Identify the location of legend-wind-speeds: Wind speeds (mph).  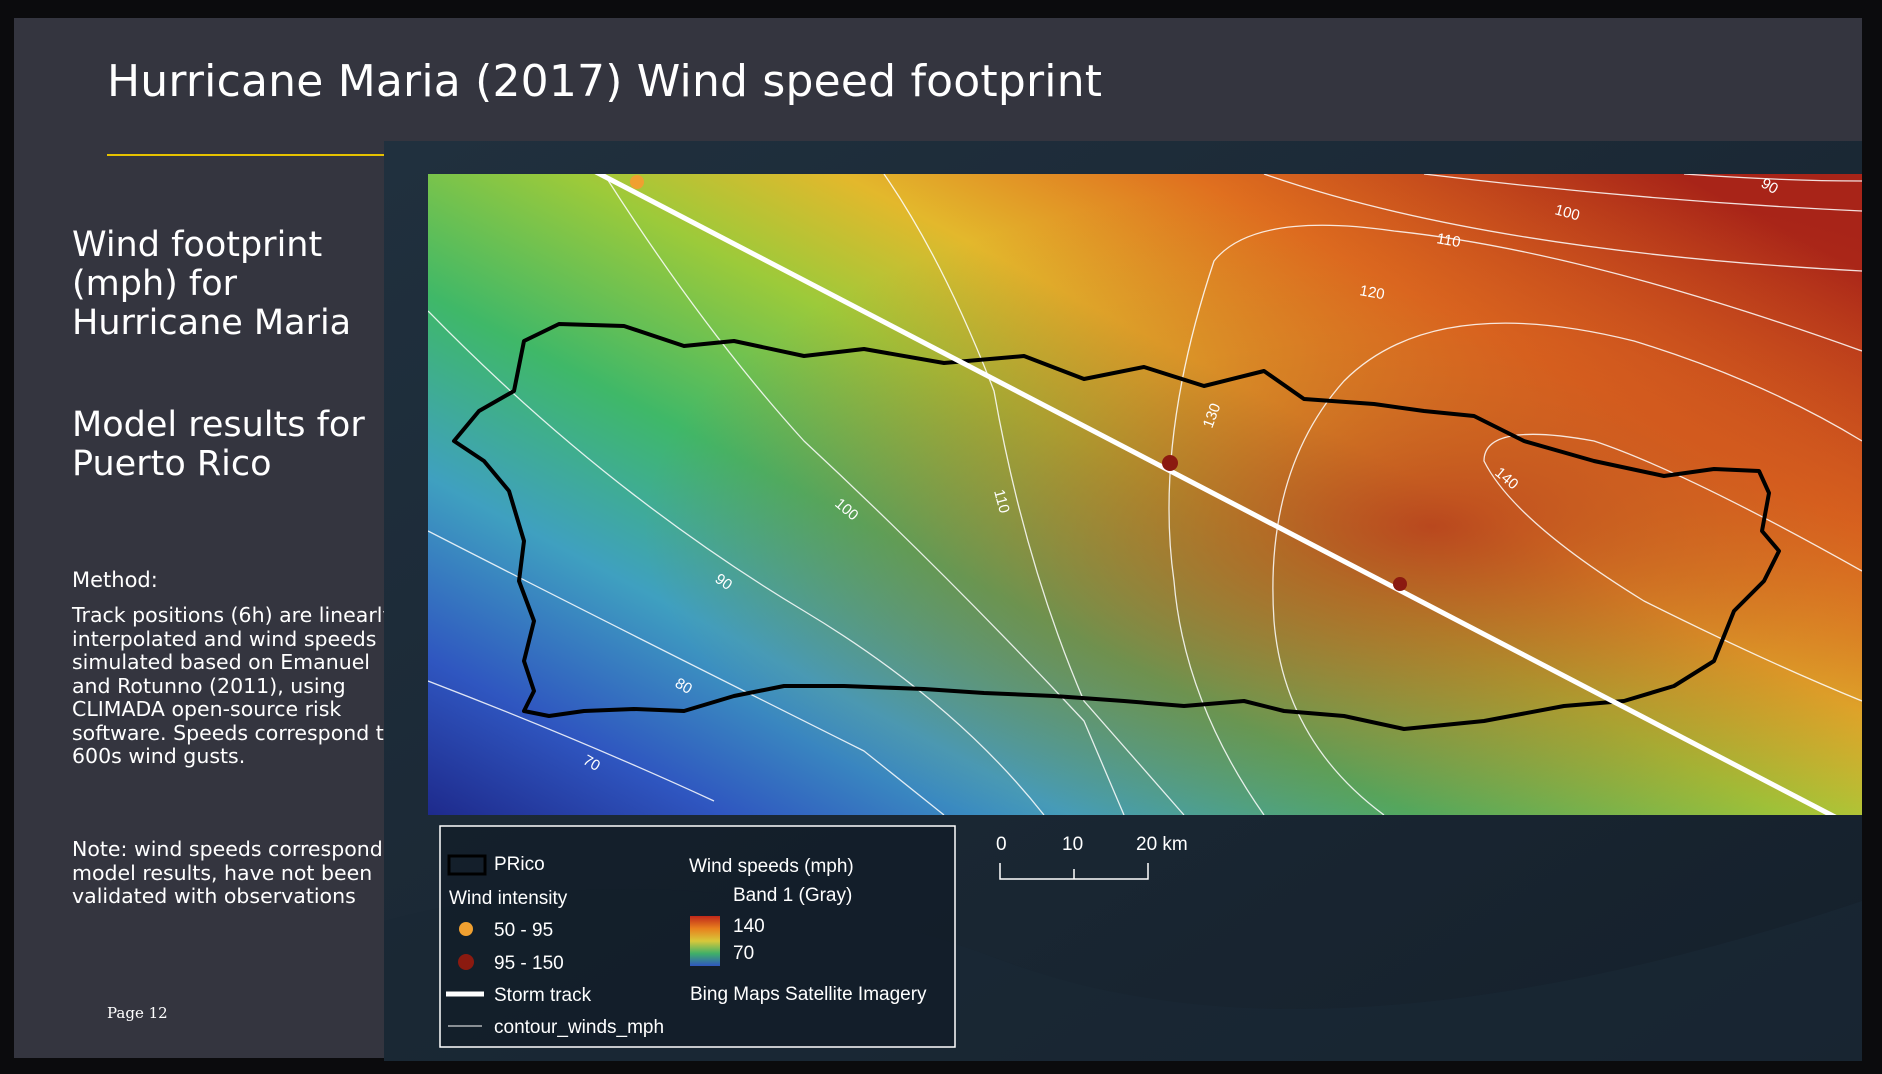
(771, 866).